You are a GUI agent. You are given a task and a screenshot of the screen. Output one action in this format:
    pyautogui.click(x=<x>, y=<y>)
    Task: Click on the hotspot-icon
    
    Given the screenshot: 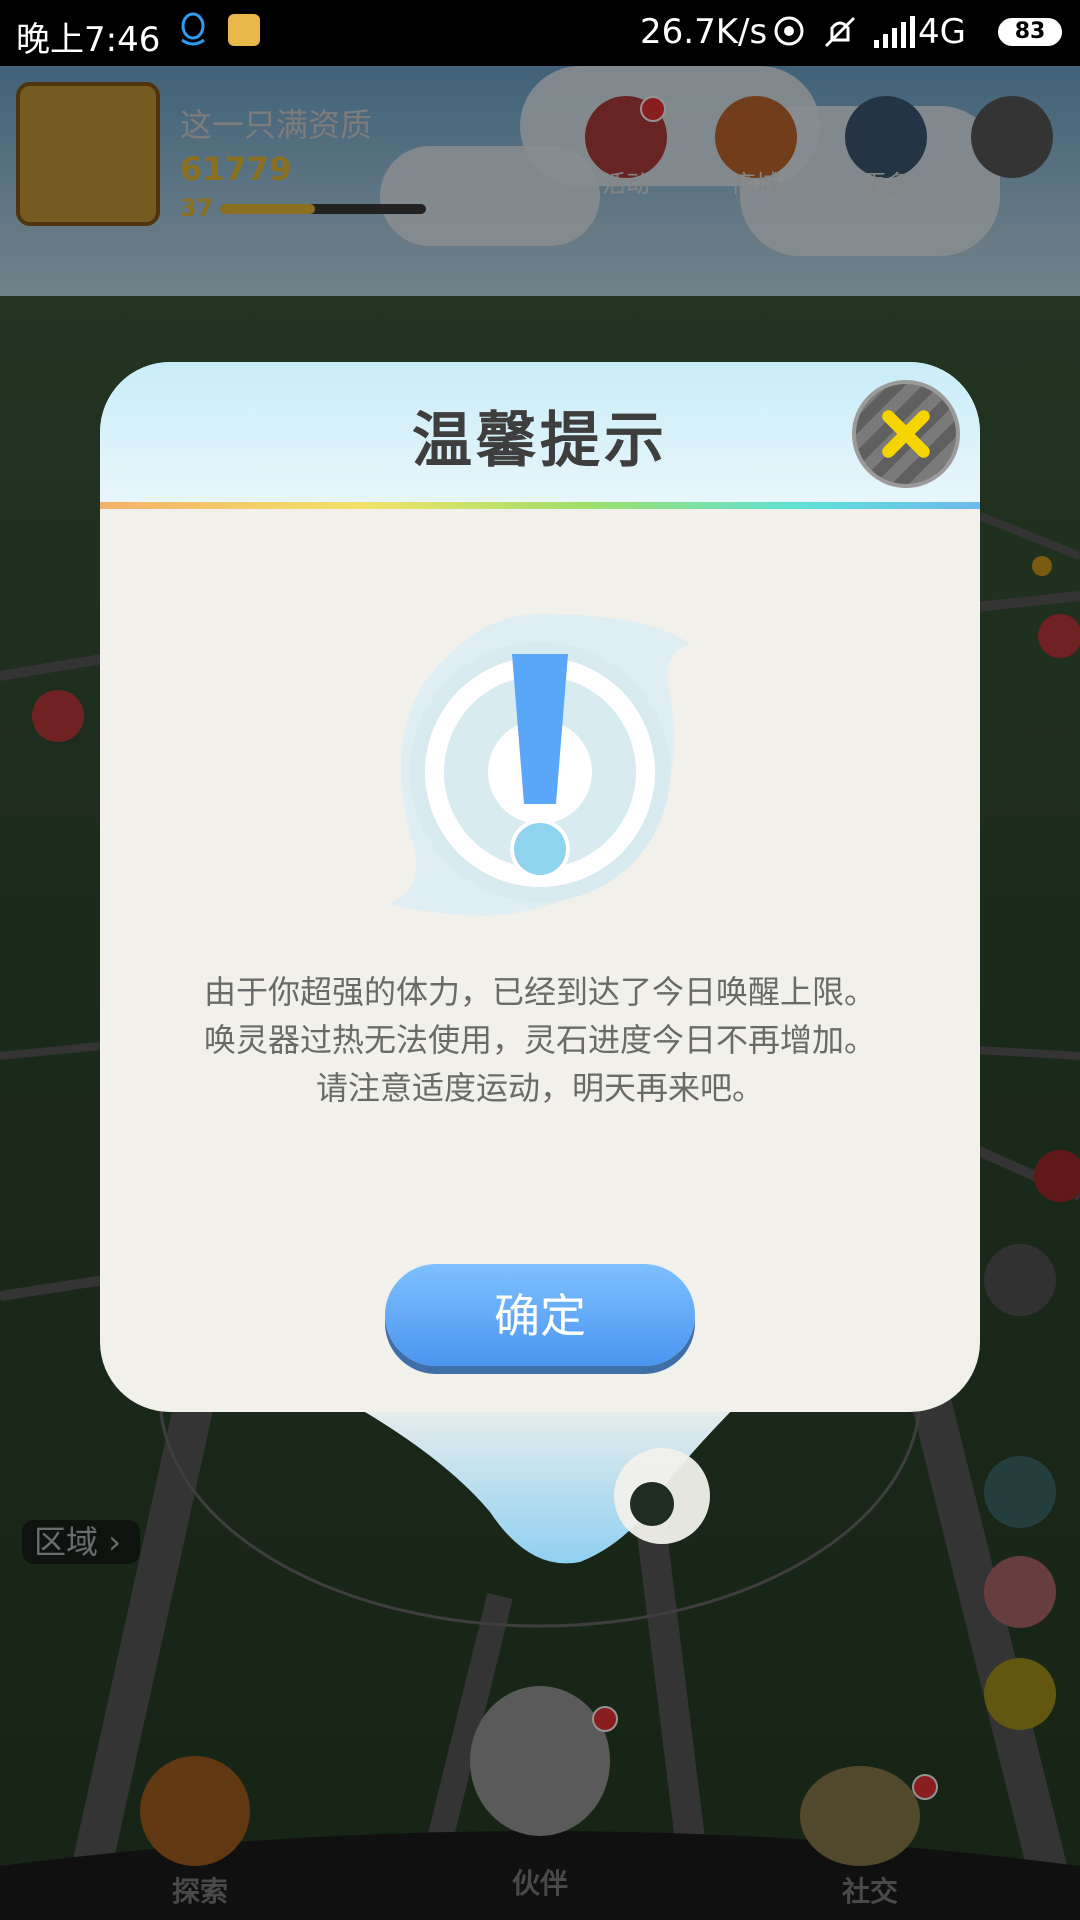 What is the action you would take?
    pyautogui.click(x=789, y=31)
    